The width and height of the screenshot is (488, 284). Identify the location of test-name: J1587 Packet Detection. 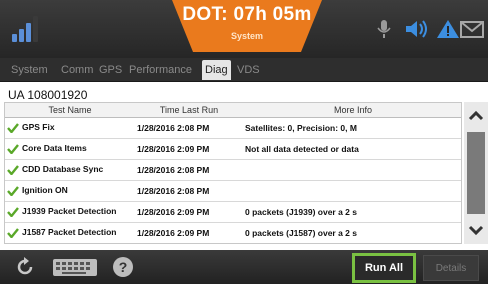
(69, 232).